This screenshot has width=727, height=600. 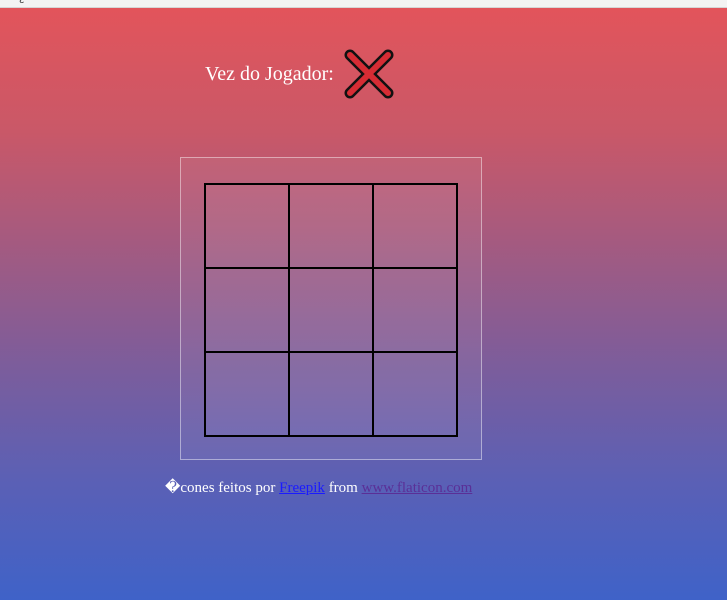 I want to click on turn-indicator: Vez do Jogador:, so click(x=300, y=74).